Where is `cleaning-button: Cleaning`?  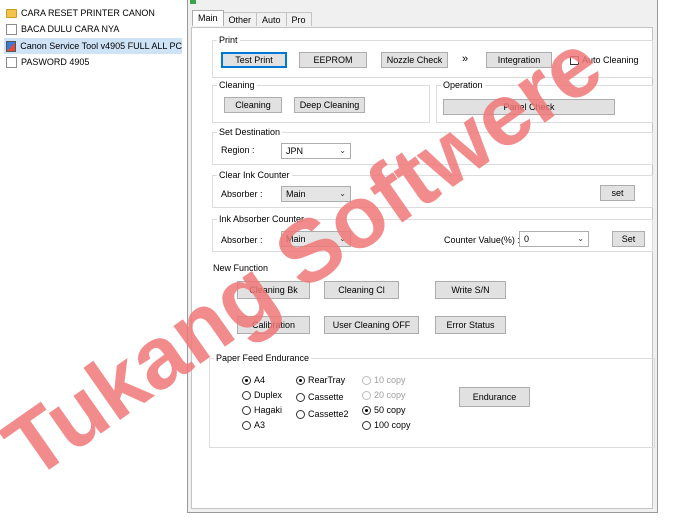 cleaning-button: Cleaning is located at coordinates (253, 105).